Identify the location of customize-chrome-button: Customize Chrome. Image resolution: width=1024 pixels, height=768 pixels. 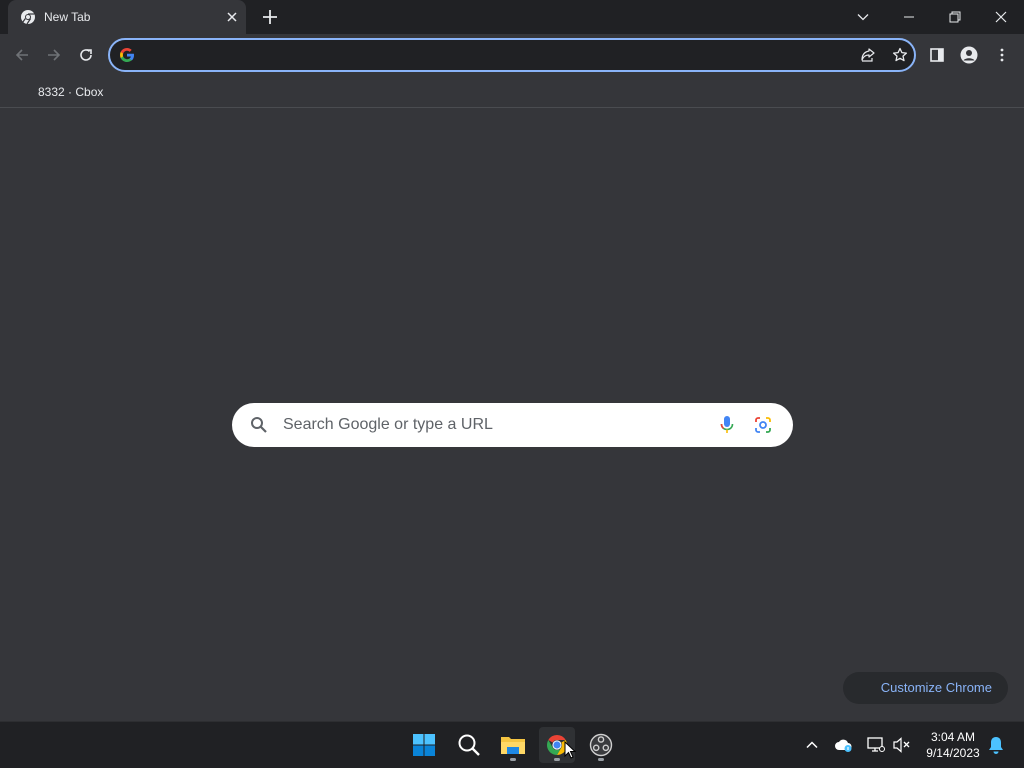
(925, 688).